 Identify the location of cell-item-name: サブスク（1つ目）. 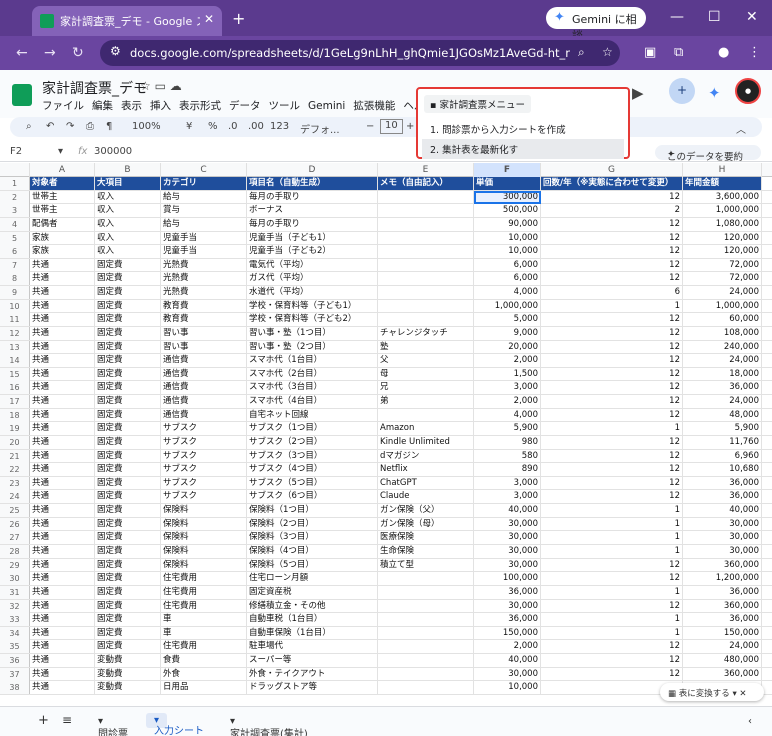
(312, 429).